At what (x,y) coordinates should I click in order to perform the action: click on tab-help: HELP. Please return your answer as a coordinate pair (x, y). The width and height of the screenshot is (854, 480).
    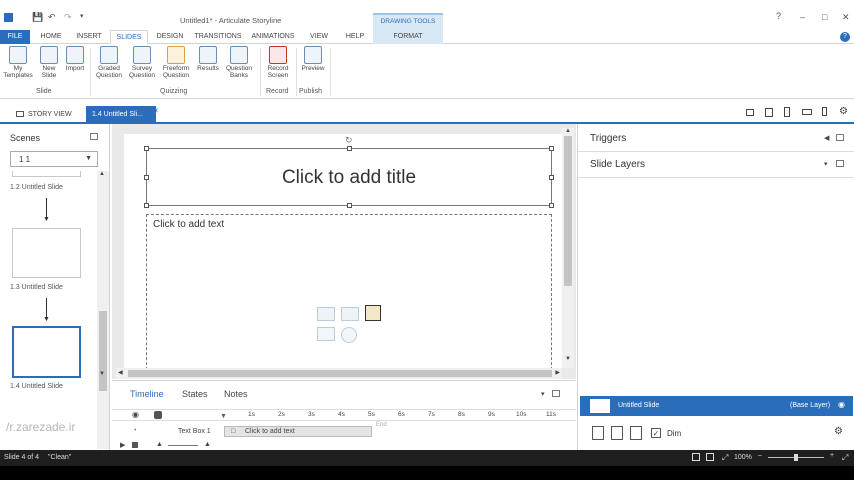
    Looking at the image, I should click on (355, 37).